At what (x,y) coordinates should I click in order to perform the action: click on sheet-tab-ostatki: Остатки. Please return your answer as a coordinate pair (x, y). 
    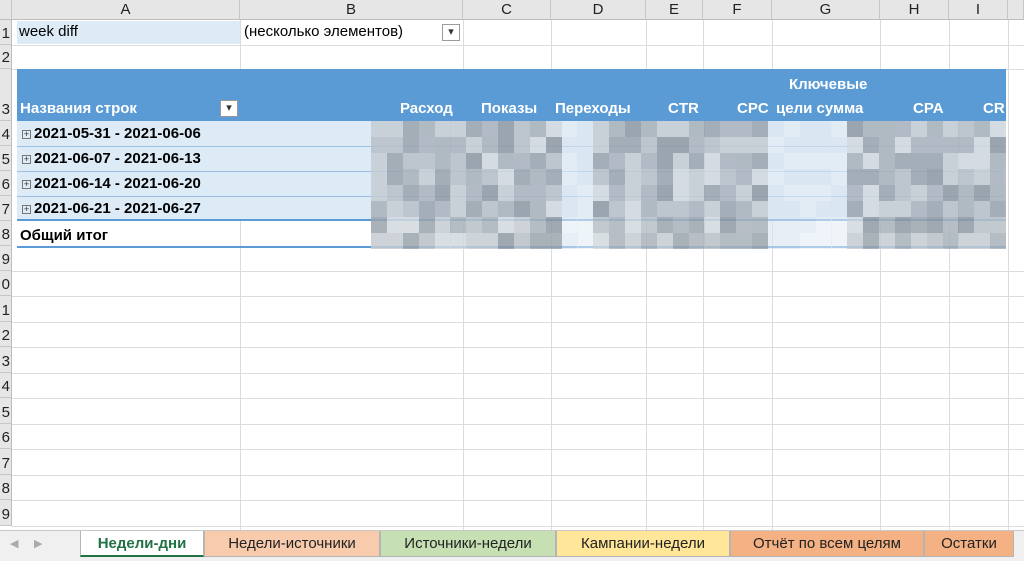
    Looking at the image, I should click on (969, 544).